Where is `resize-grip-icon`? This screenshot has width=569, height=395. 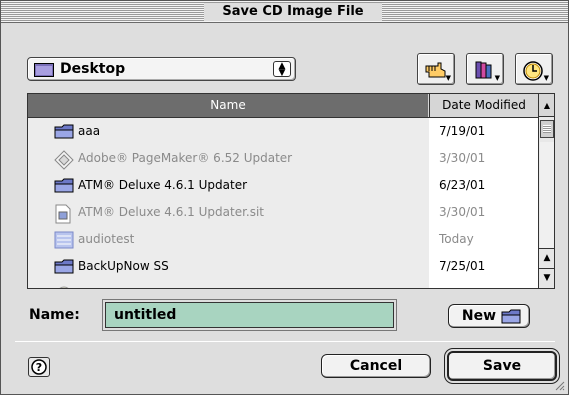
resize-grip-icon is located at coordinates (559, 385).